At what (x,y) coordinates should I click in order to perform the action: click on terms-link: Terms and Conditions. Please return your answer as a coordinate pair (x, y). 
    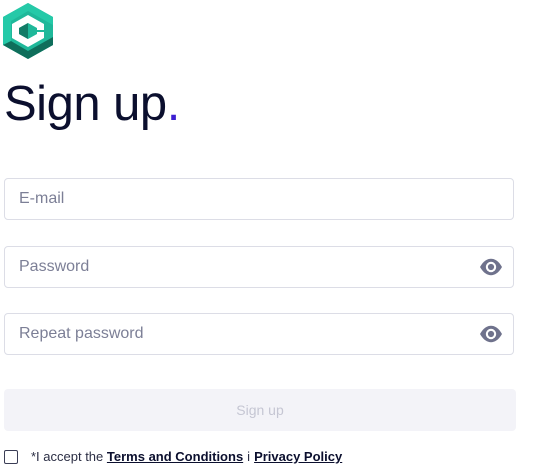
    Looking at the image, I should click on (175, 456).